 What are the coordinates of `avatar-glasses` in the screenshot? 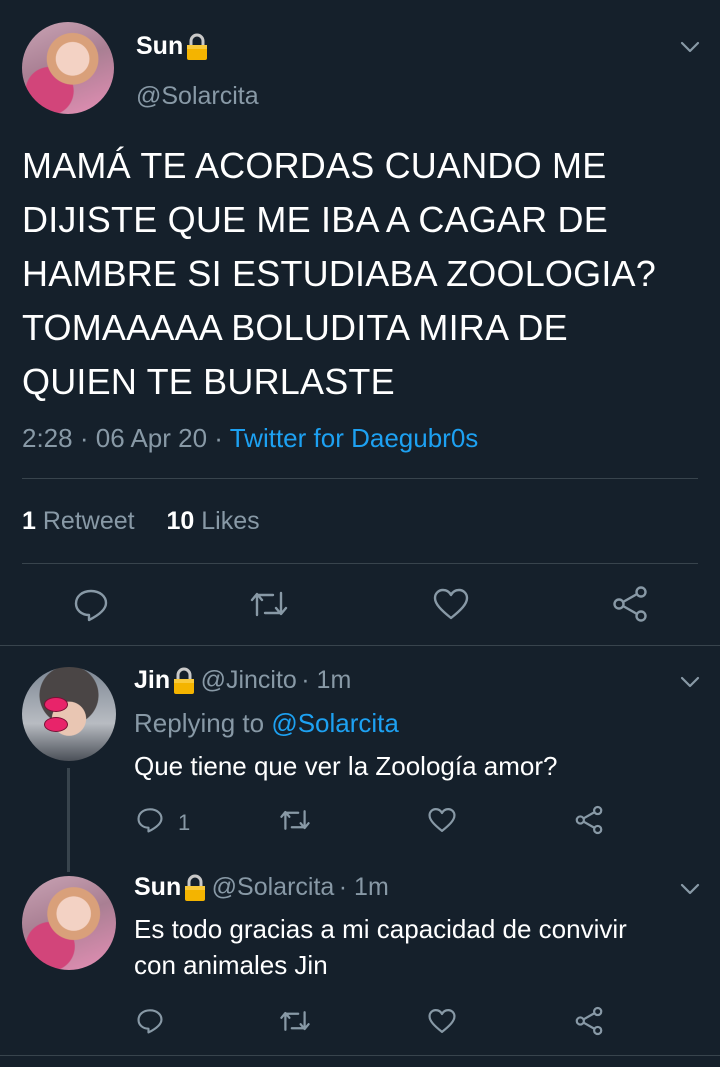 It's located at (69, 714).